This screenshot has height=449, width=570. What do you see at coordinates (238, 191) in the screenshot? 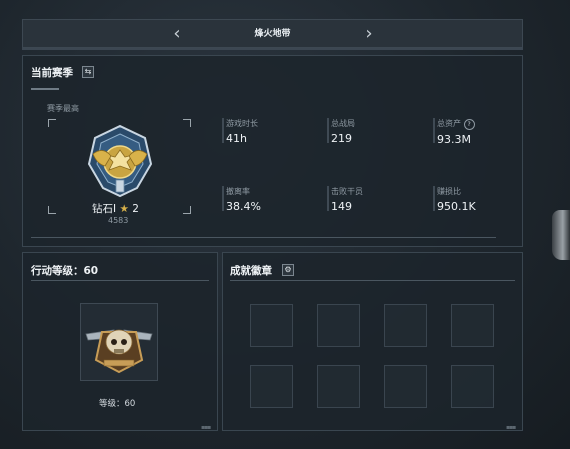
I see `stat-label: 撤离率` at bounding box center [238, 191].